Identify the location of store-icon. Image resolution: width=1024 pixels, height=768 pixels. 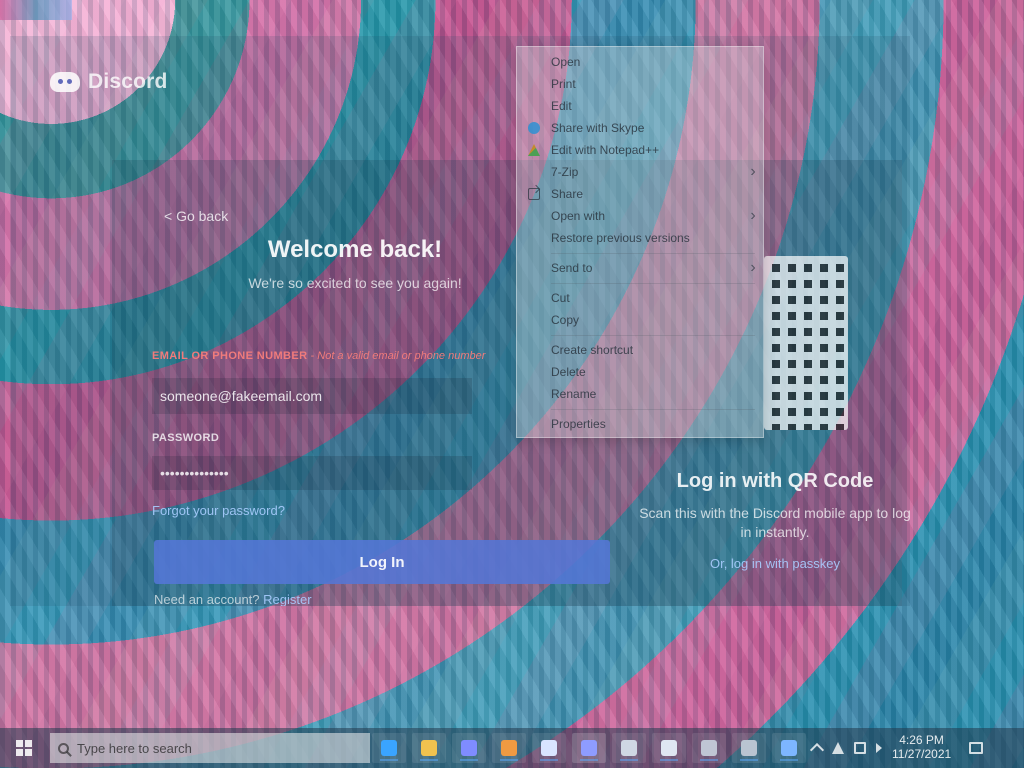
(469, 748).